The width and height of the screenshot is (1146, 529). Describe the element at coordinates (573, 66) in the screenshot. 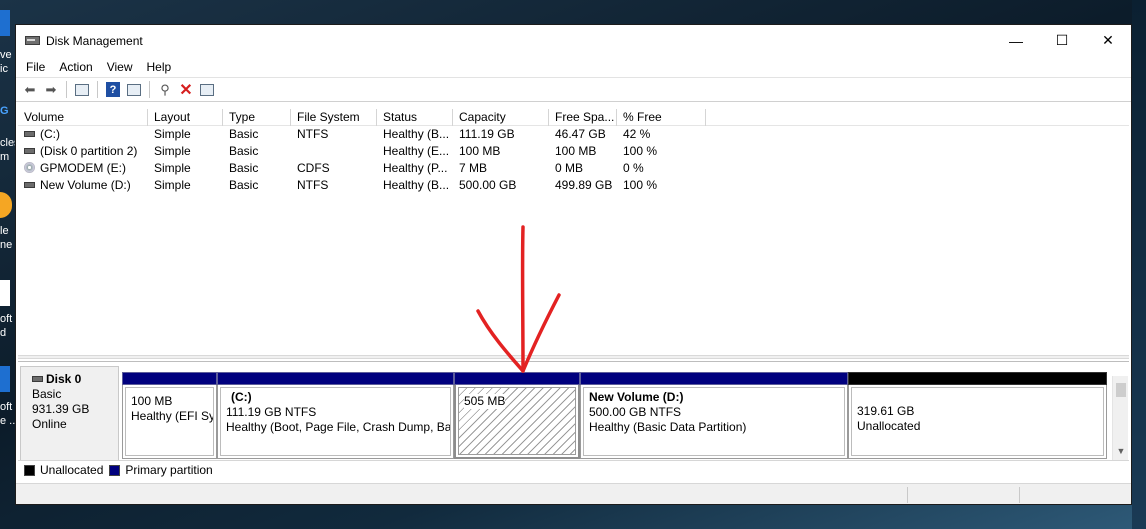

I see `menu-bar: File Action View Help` at that location.